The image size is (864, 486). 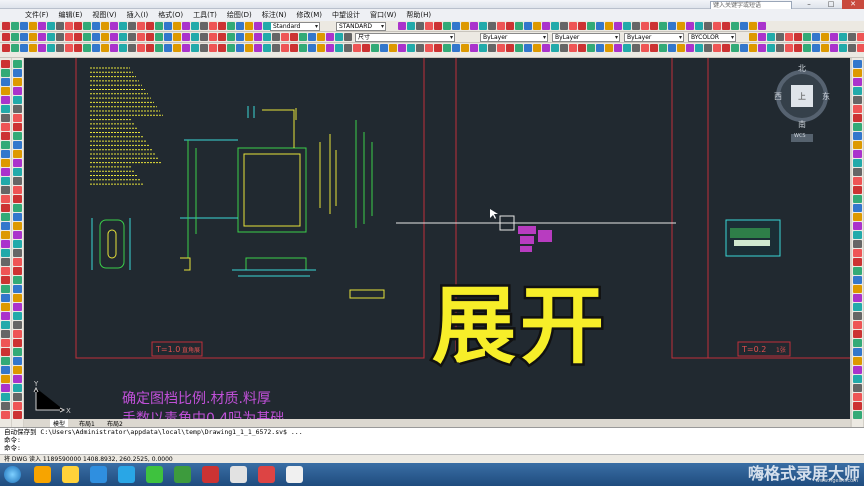 I want to click on text-style-dropdown: Standard, so click(x=295, y=26).